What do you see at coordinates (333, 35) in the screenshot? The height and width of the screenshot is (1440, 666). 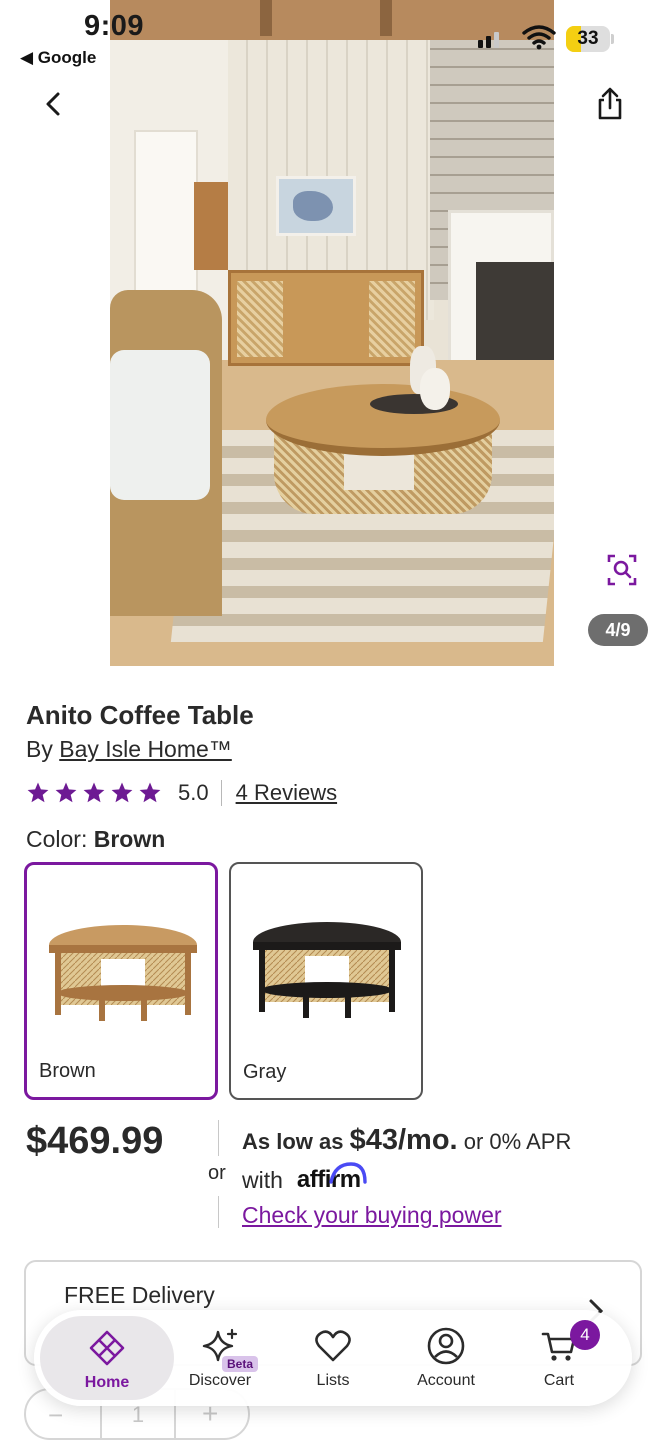 I see `status-bar: 9:09 ◀ Google 33` at bounding box center [333, 35].